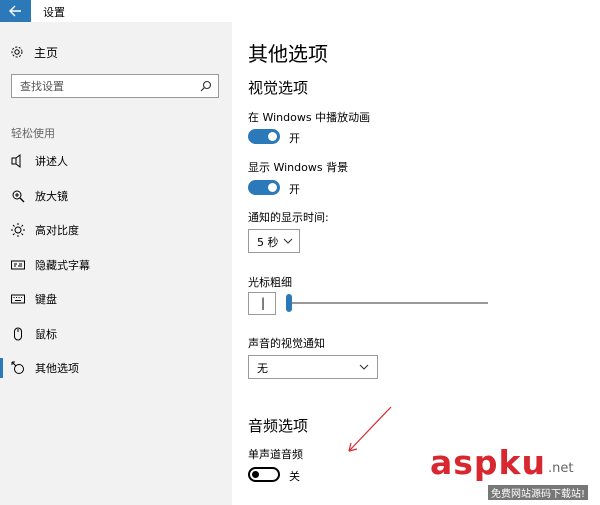 This screenshot has width=600, height=505. What do you see at coordinates (17, 52) in the screenshot?
I see `gear-icon` at bounding box center [17, 52].